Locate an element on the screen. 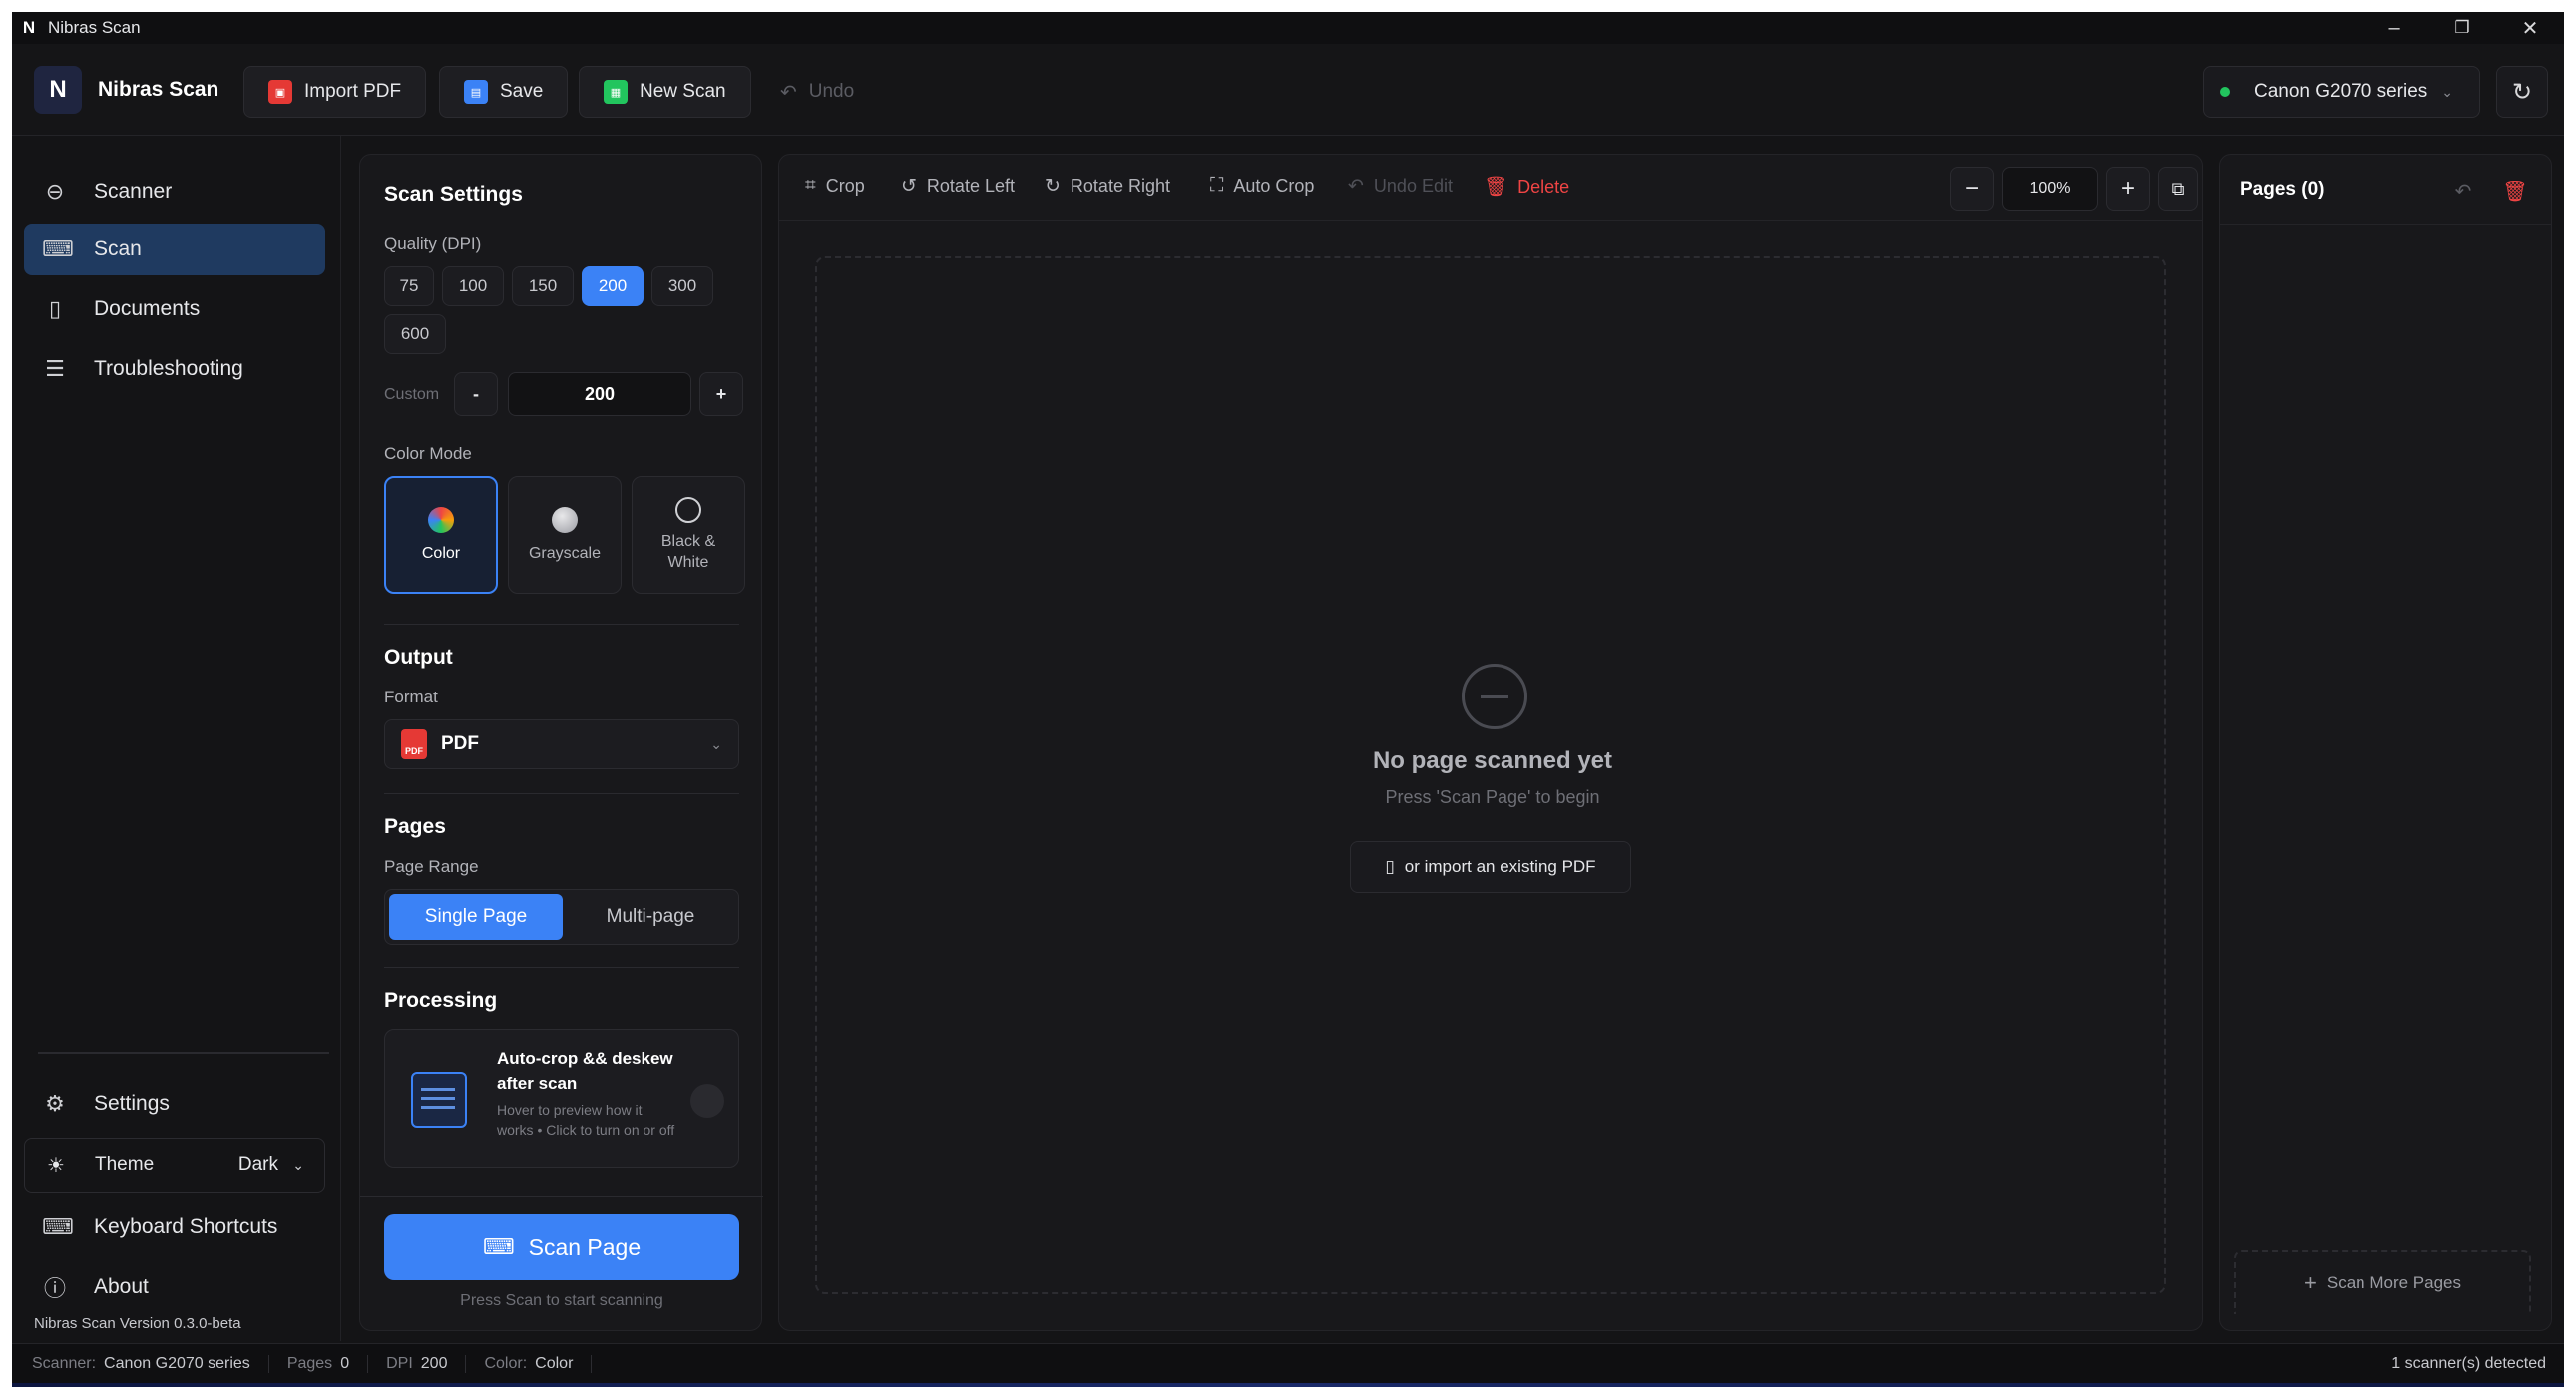  scanner-name: Canon G2070 series is located at coordinates (2341, 92).